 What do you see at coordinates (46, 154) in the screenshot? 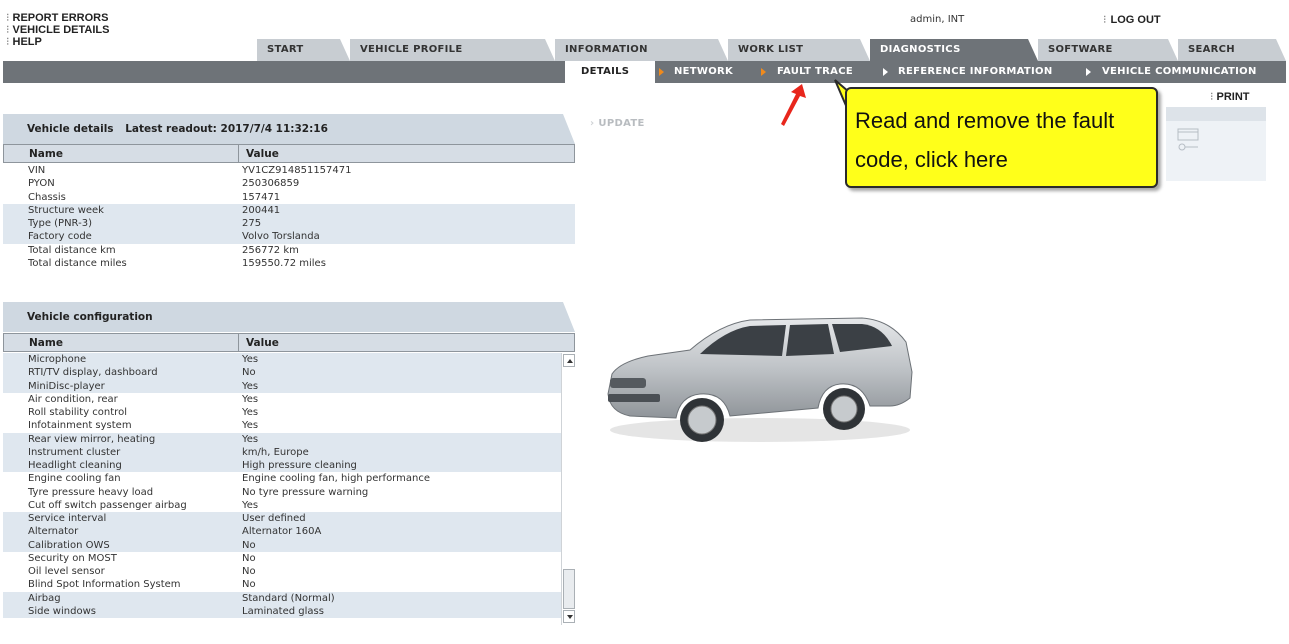
I see `column-name: Name` at bounding box center [46, 154].